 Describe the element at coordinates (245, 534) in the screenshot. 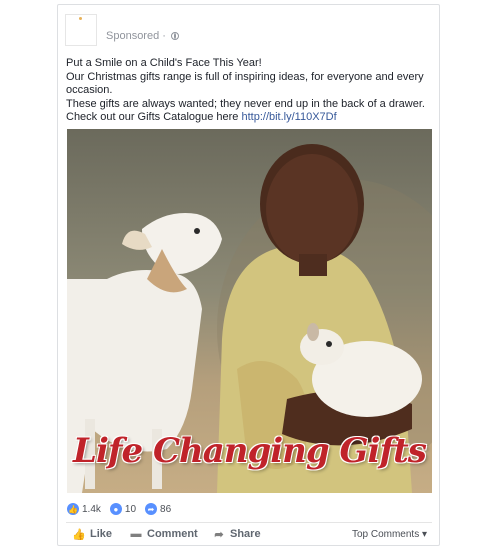

I see `share-label: Share` at that location.